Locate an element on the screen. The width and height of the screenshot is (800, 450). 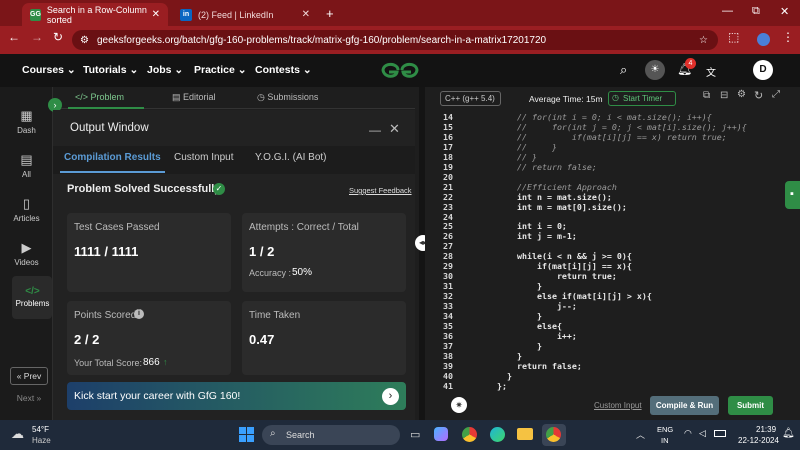
tab-editorial: ▤ Editorial is located at coordinates (194, 97).